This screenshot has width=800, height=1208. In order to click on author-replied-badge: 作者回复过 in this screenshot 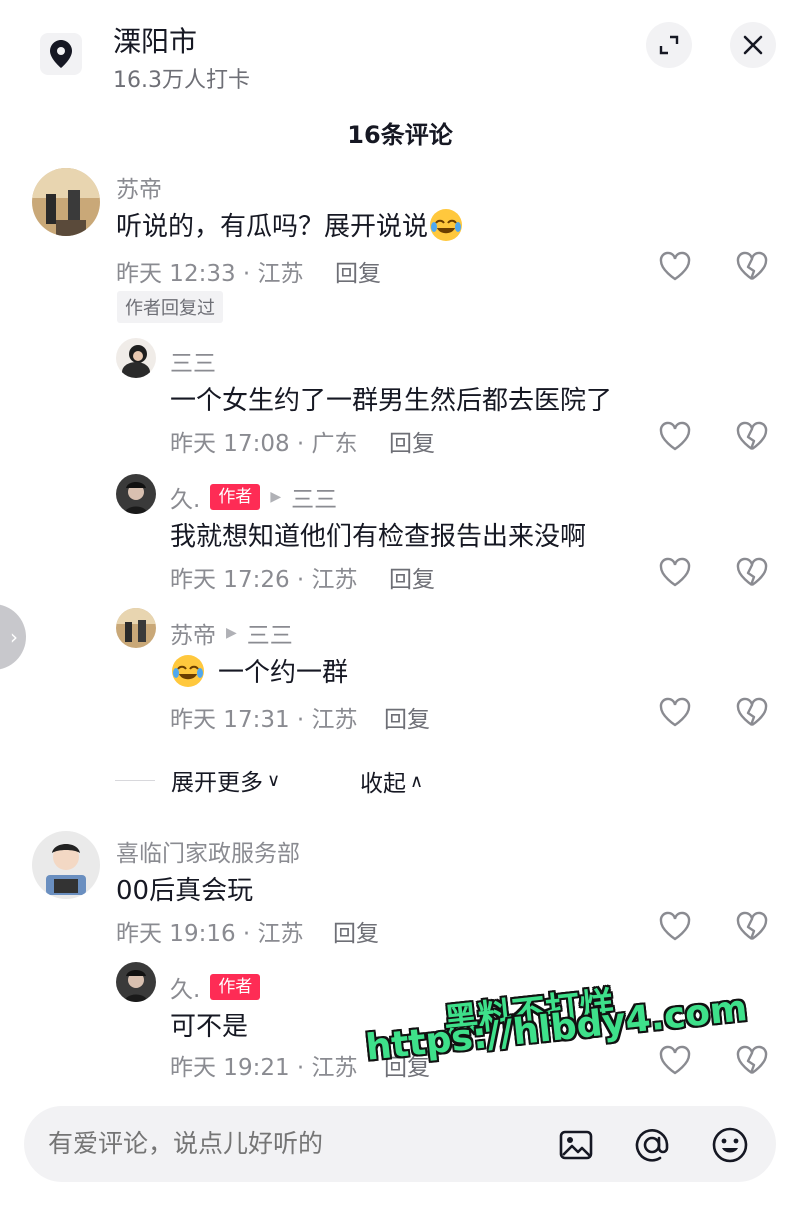, I will do `click(170, 307)`.